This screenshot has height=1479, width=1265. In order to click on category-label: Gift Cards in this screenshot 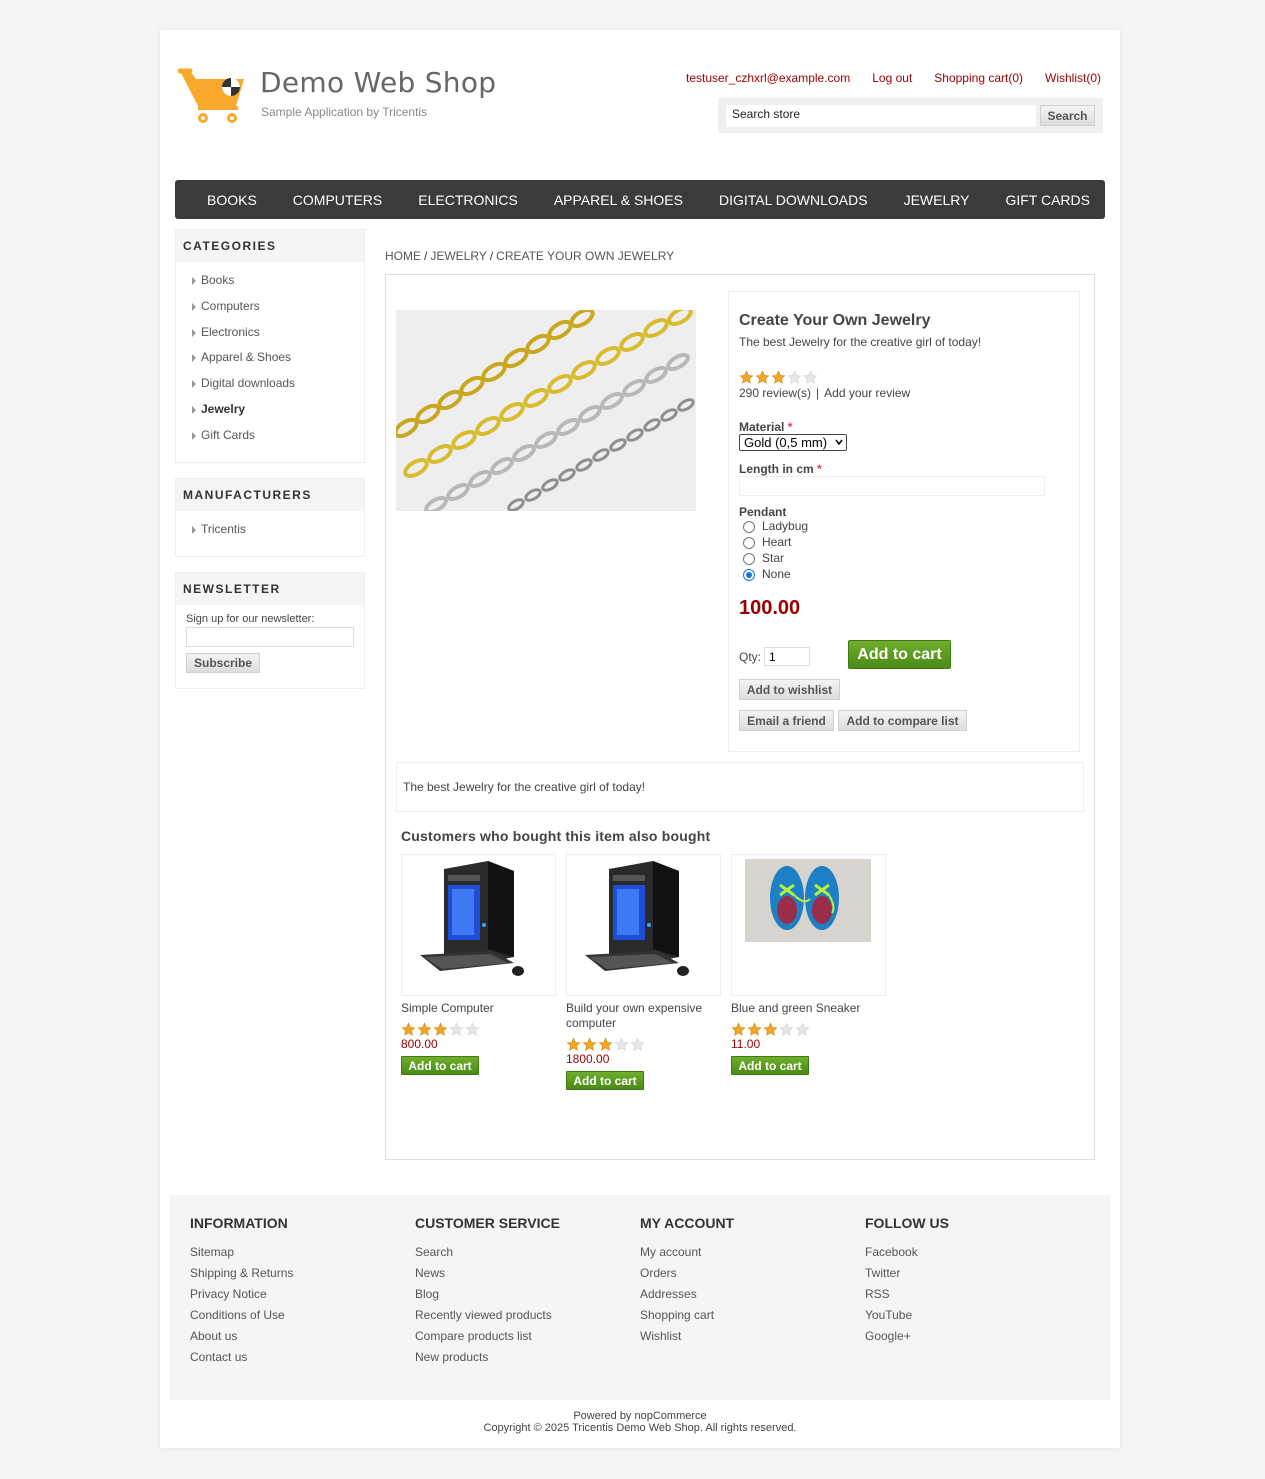, I will do `click(228, 434)`.